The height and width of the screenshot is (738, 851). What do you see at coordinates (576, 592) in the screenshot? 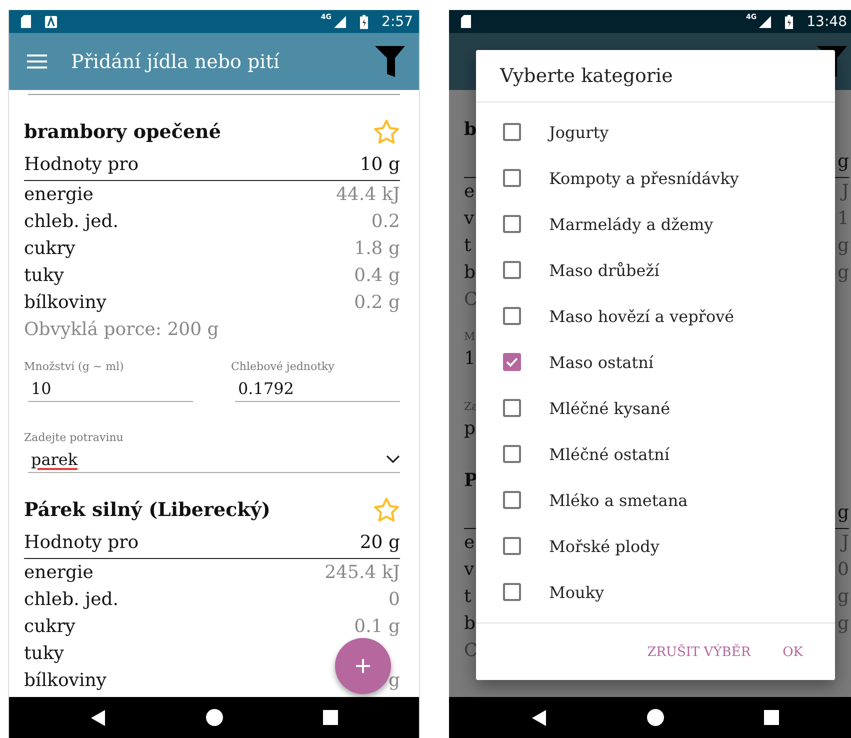
I see `category-label: Mouky` at bounding box center [576, 592].